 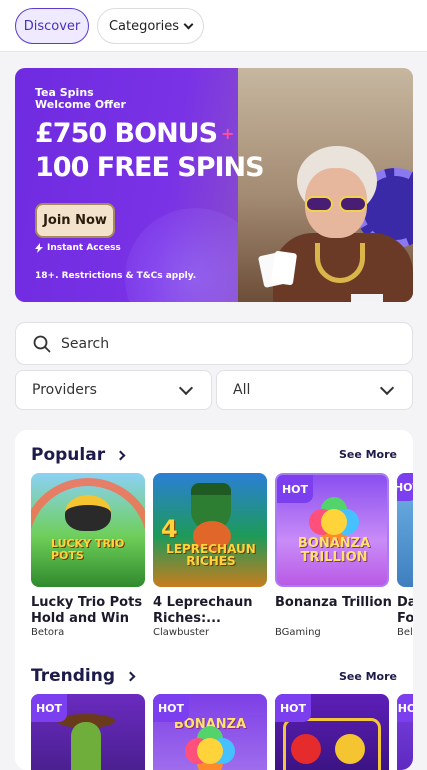 I want to click on game-tile-partial: HOT, so click(x=405, y=530).